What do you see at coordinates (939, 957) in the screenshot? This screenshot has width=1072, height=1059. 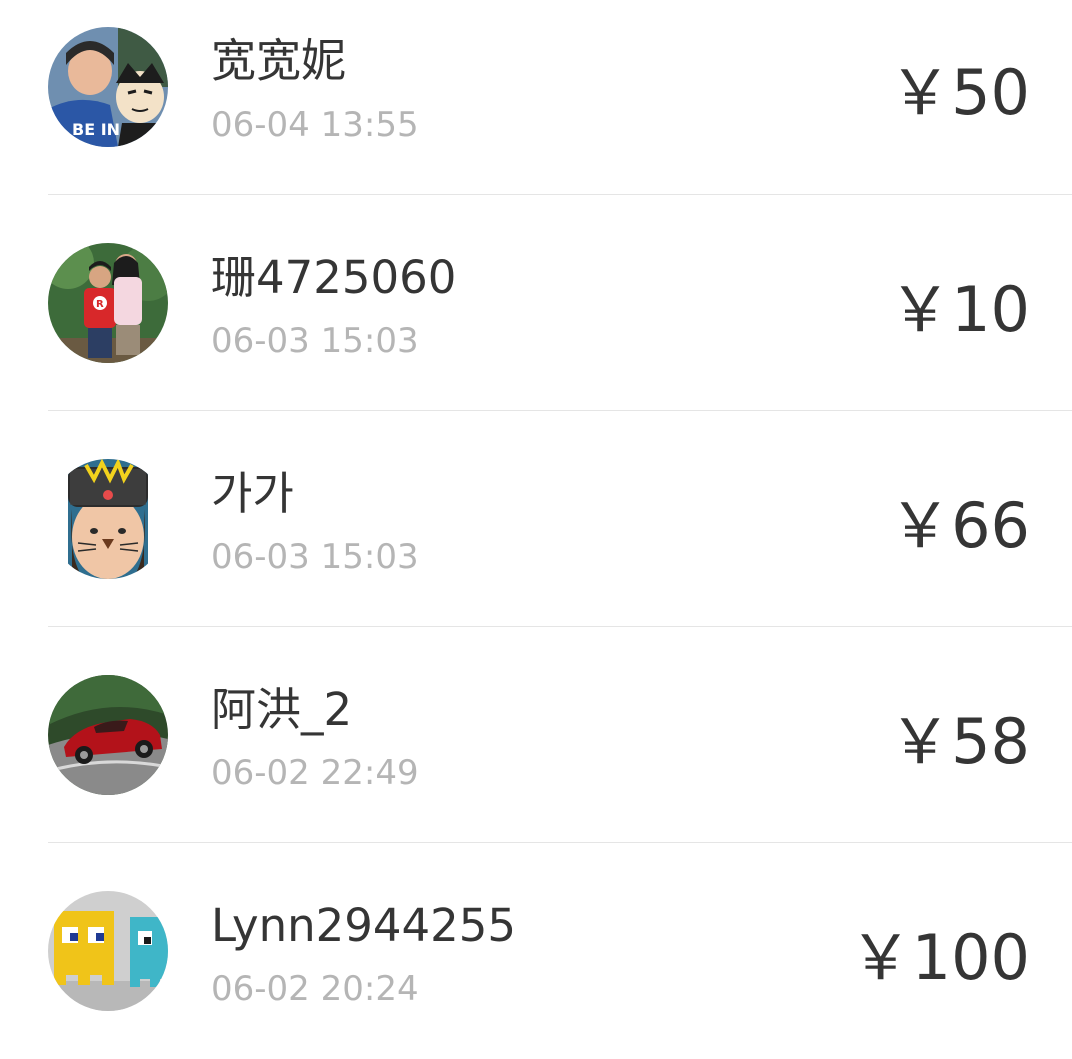 I see `donation-amount: ￥100` at bounding box center [939, 957].